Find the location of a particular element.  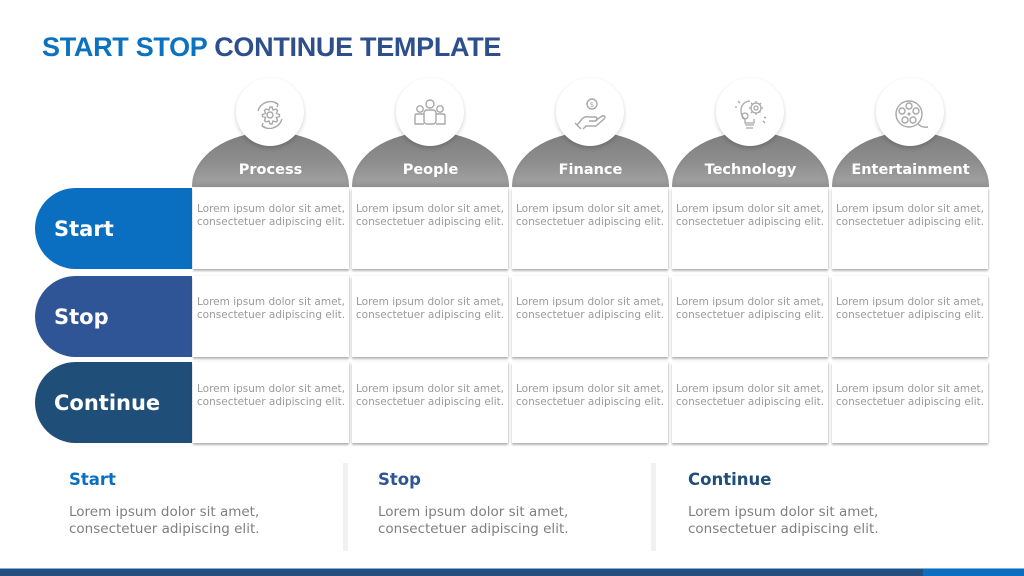

summary-heading: Start is located at coordinates (92, 479).